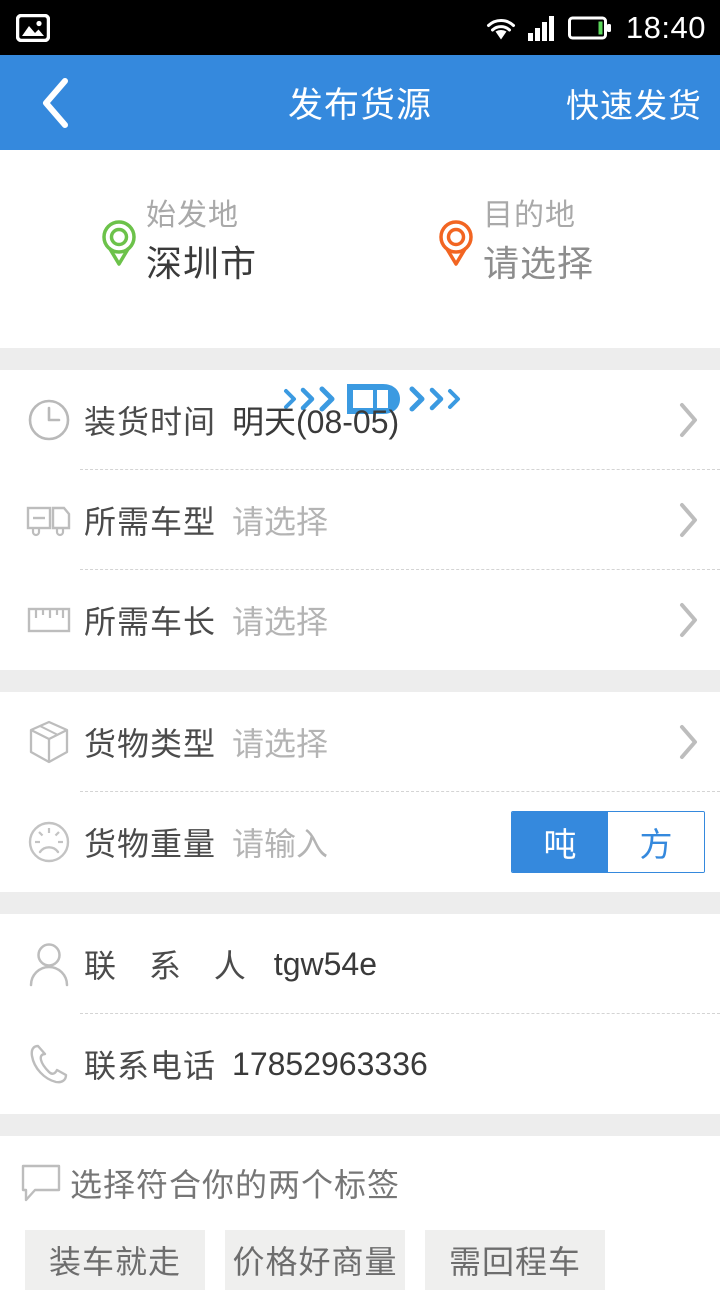 The height and width of the screenshot is (1290, 720). I want to click on tags-section: 选择符合你的两个标签 装车就走 价格好商量 需回程车, so click(360, 1213).